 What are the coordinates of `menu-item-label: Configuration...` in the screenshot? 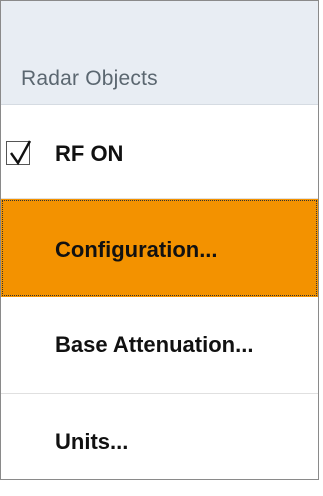 It's located at (136, 249).